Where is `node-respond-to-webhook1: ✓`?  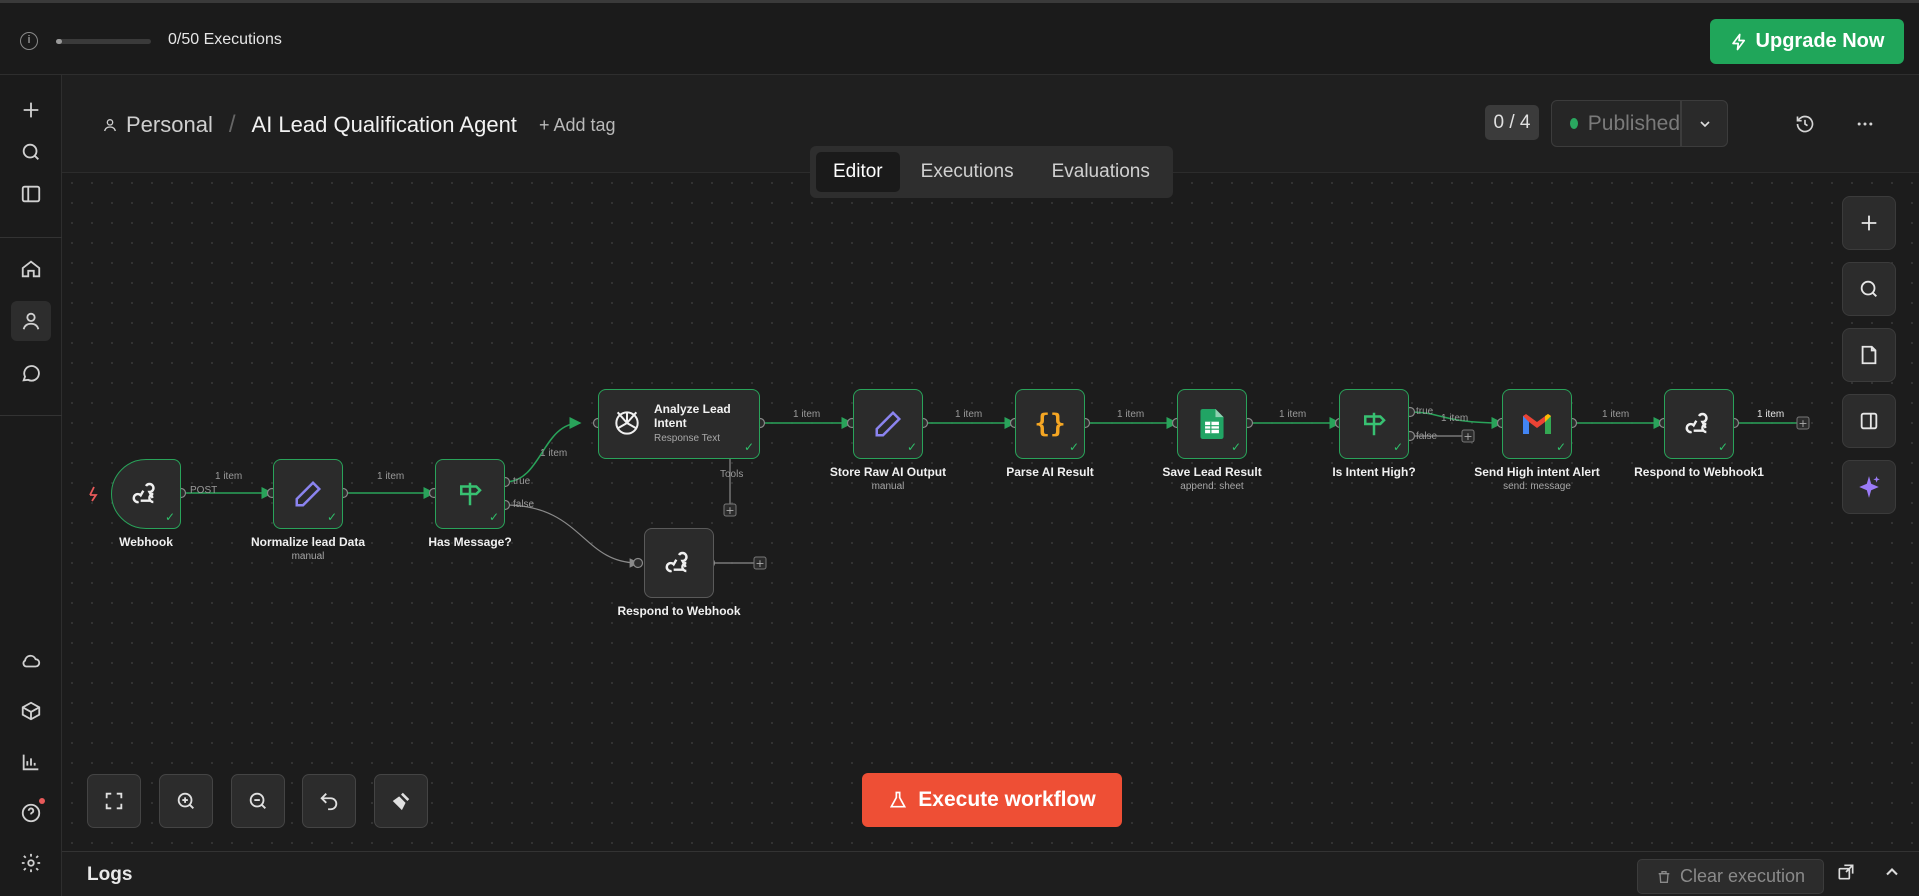 node-respond-to-webhook1: ✓ is located at coordinates (1699, 424).